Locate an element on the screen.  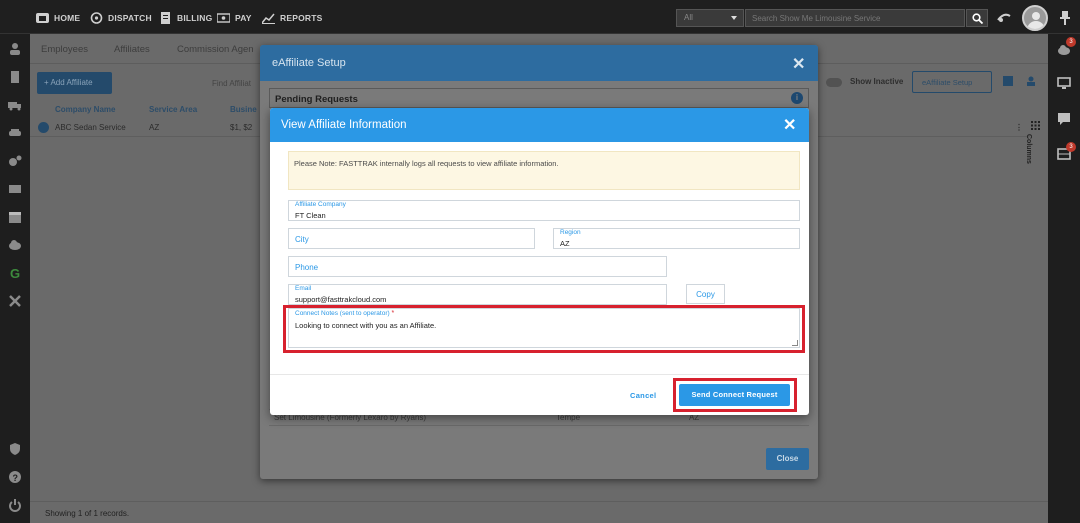
inbox-badge: 3 is located at coordinates (1071, 147).